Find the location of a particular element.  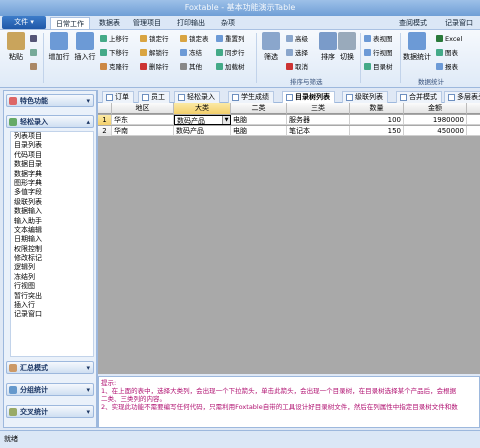

column-header: 三类 is located at coordinates (318, 108).